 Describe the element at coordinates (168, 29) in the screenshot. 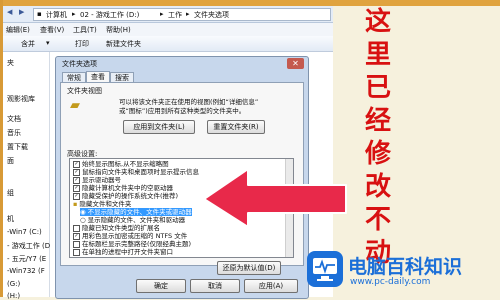

I see `menu-bar: 编辑(E) 查看(V) 工具(T) 帮助(H)` at that location.